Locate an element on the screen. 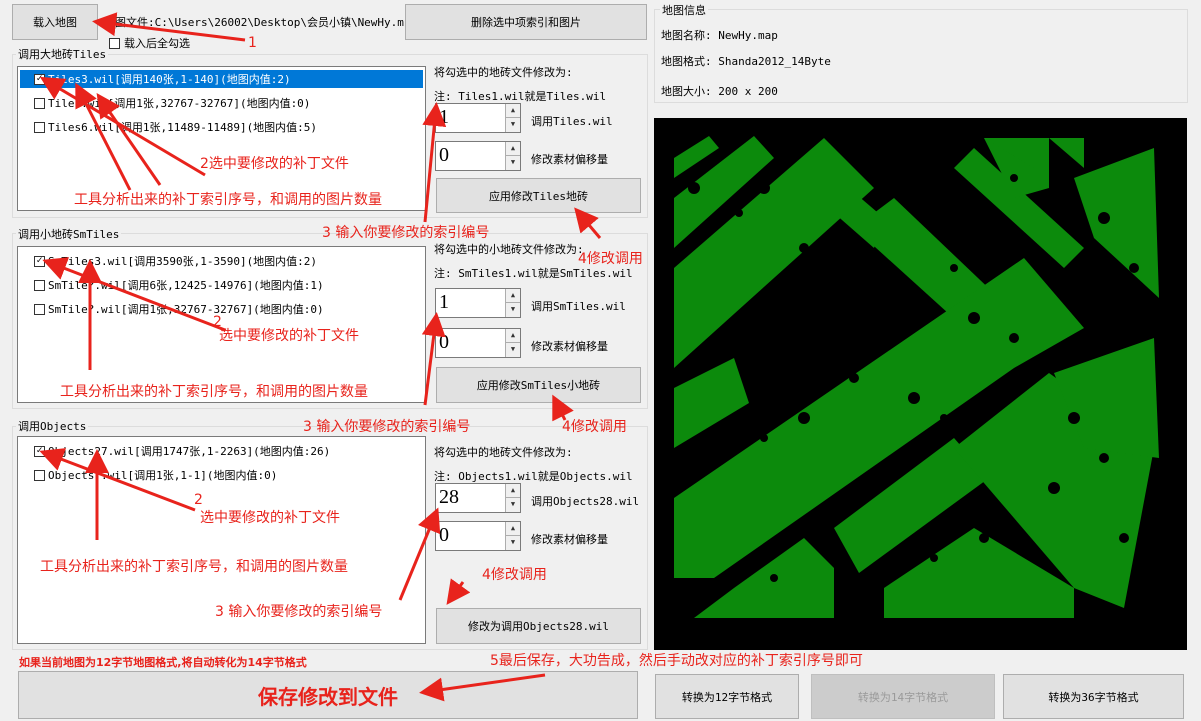 Image resolution: width=1201 pixels, height=721 pixels. check-all-checkbox is located at coordinates (114, 43).